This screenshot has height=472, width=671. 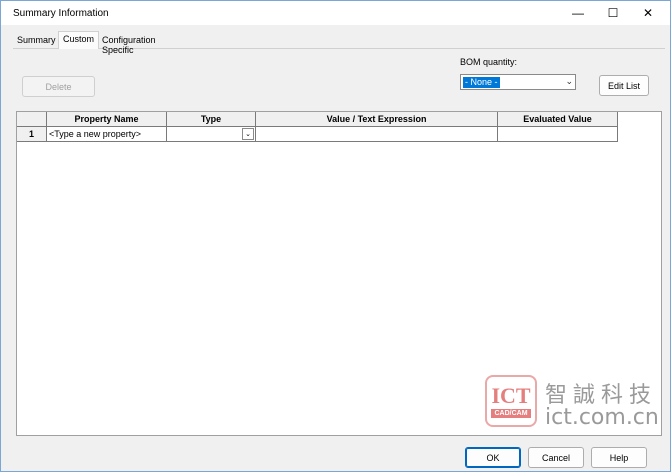 I want to click on help-button: Help, so click(x=619, y=457).